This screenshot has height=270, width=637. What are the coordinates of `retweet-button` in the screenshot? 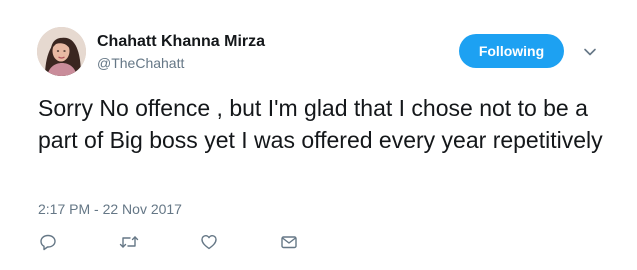 It's located at (129, 242).